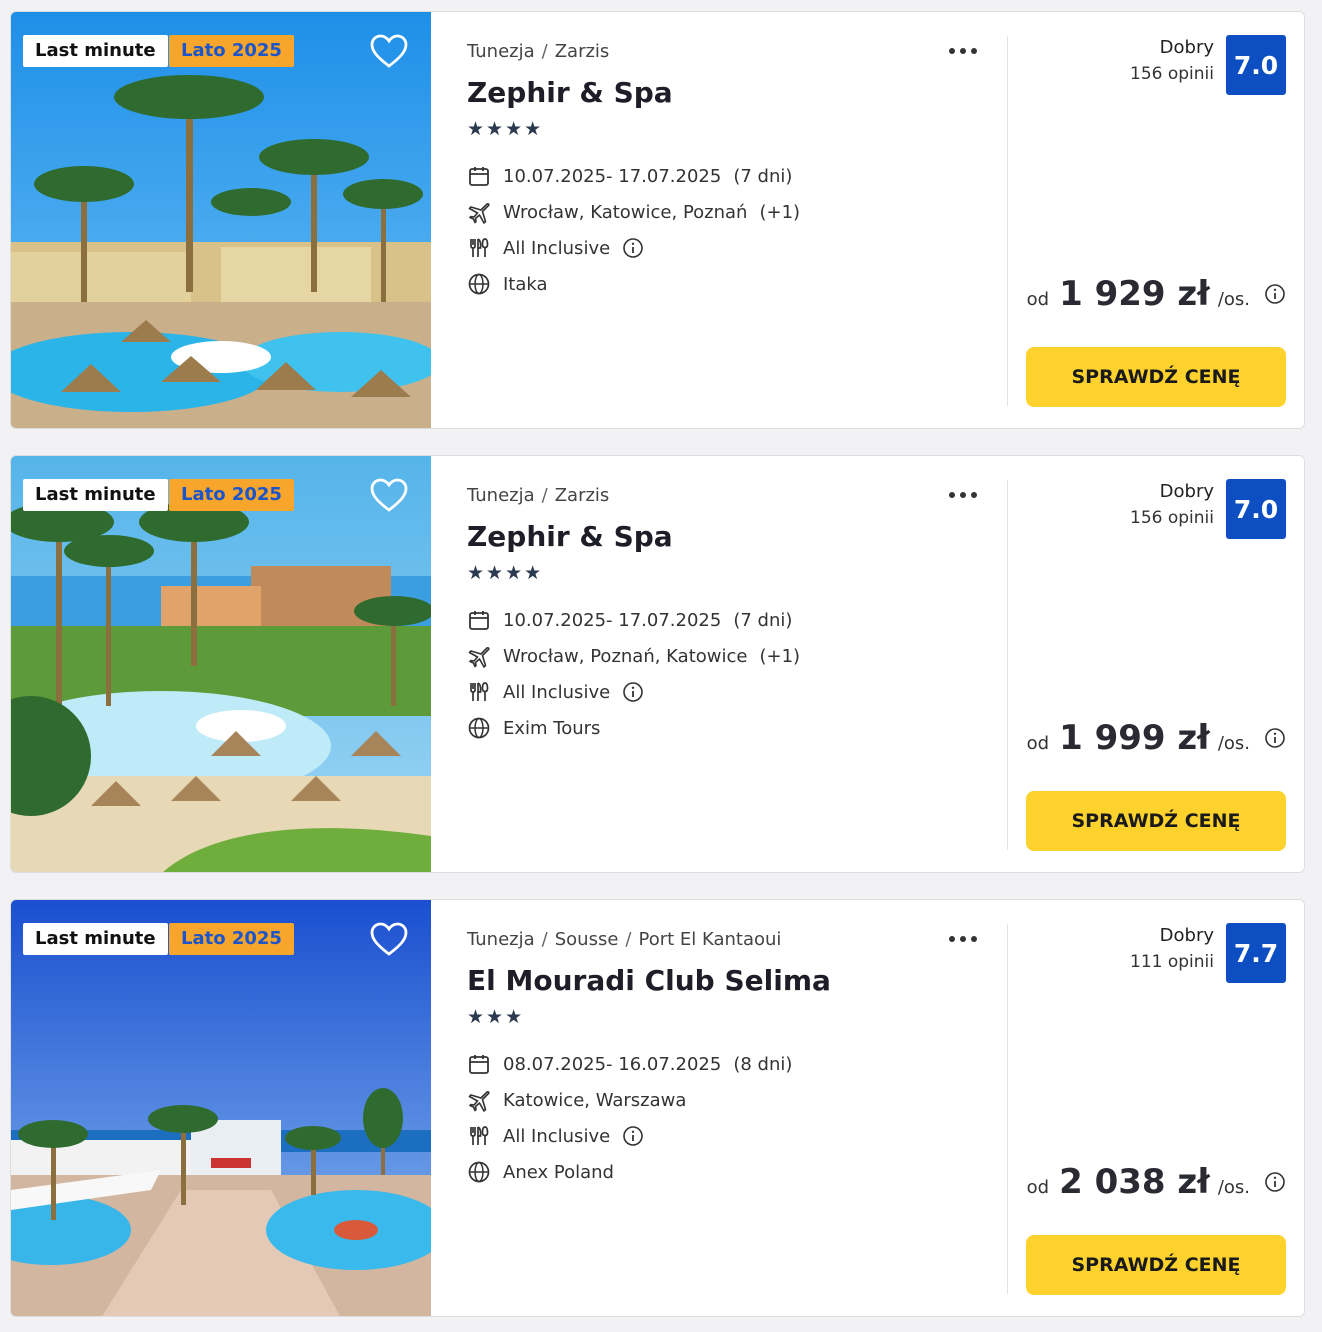  Describe the element at coordinates (525, 284) in the screenshot. I see `operator-text: Itaka` at that location.